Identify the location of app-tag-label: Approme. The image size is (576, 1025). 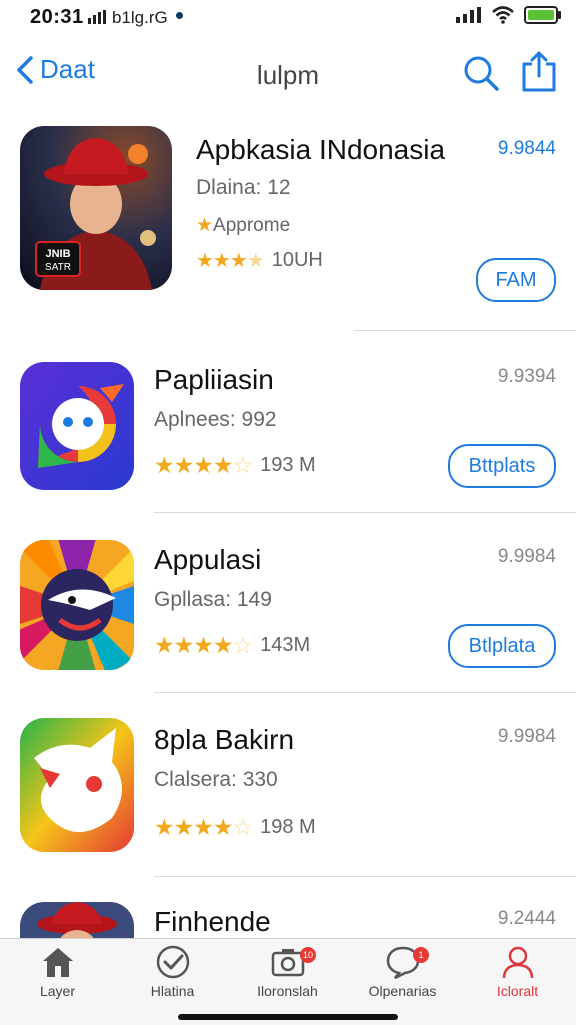
(252, 225).